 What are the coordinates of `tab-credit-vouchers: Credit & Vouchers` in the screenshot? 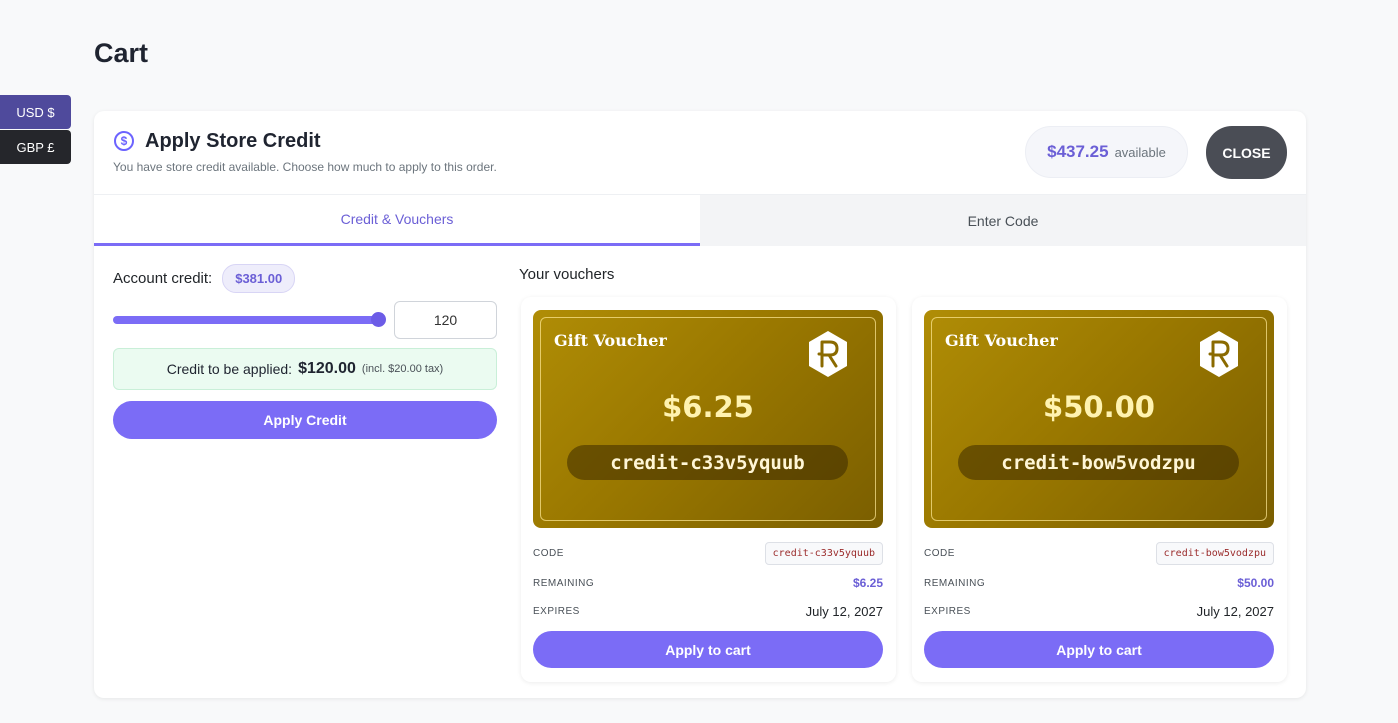 It's located at (397, 220).